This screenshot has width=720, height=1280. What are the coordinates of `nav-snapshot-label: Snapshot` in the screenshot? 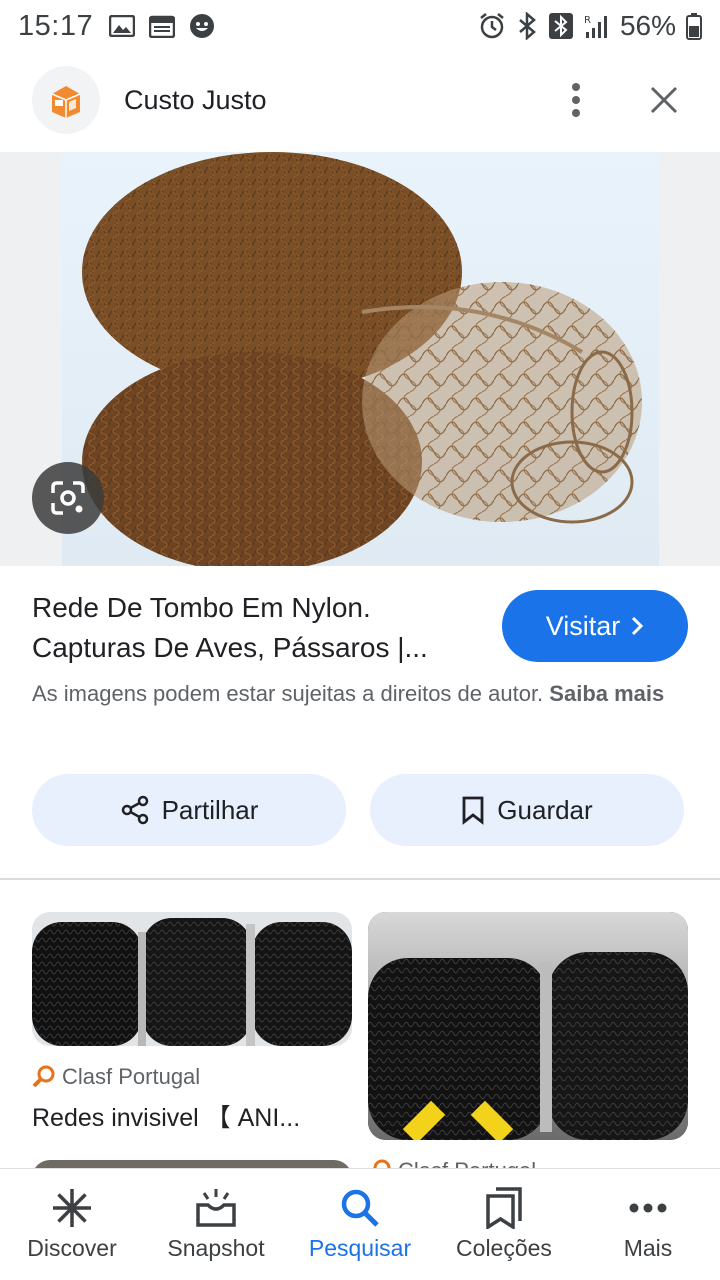 It's located at (216, 1248).